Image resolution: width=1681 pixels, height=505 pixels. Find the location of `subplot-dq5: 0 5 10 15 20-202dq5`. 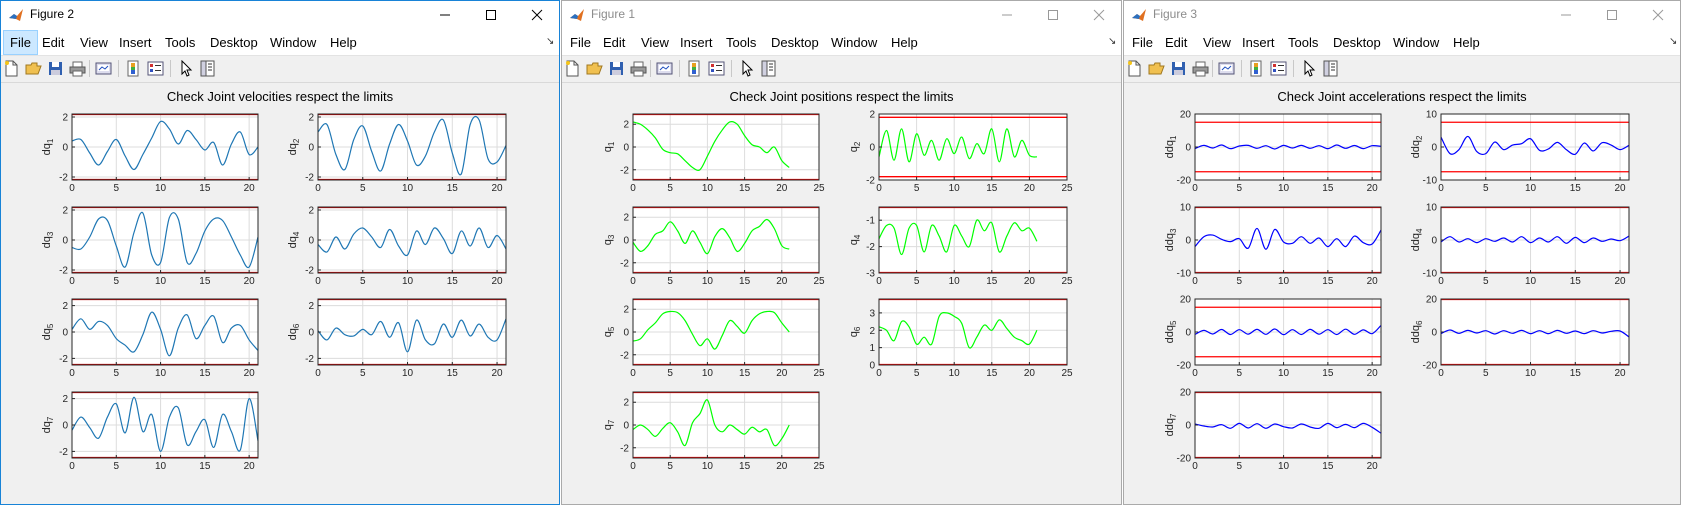

subplot-dq5: 0 5 10 15 20-202dq5 is located at coordinates (150, 338).